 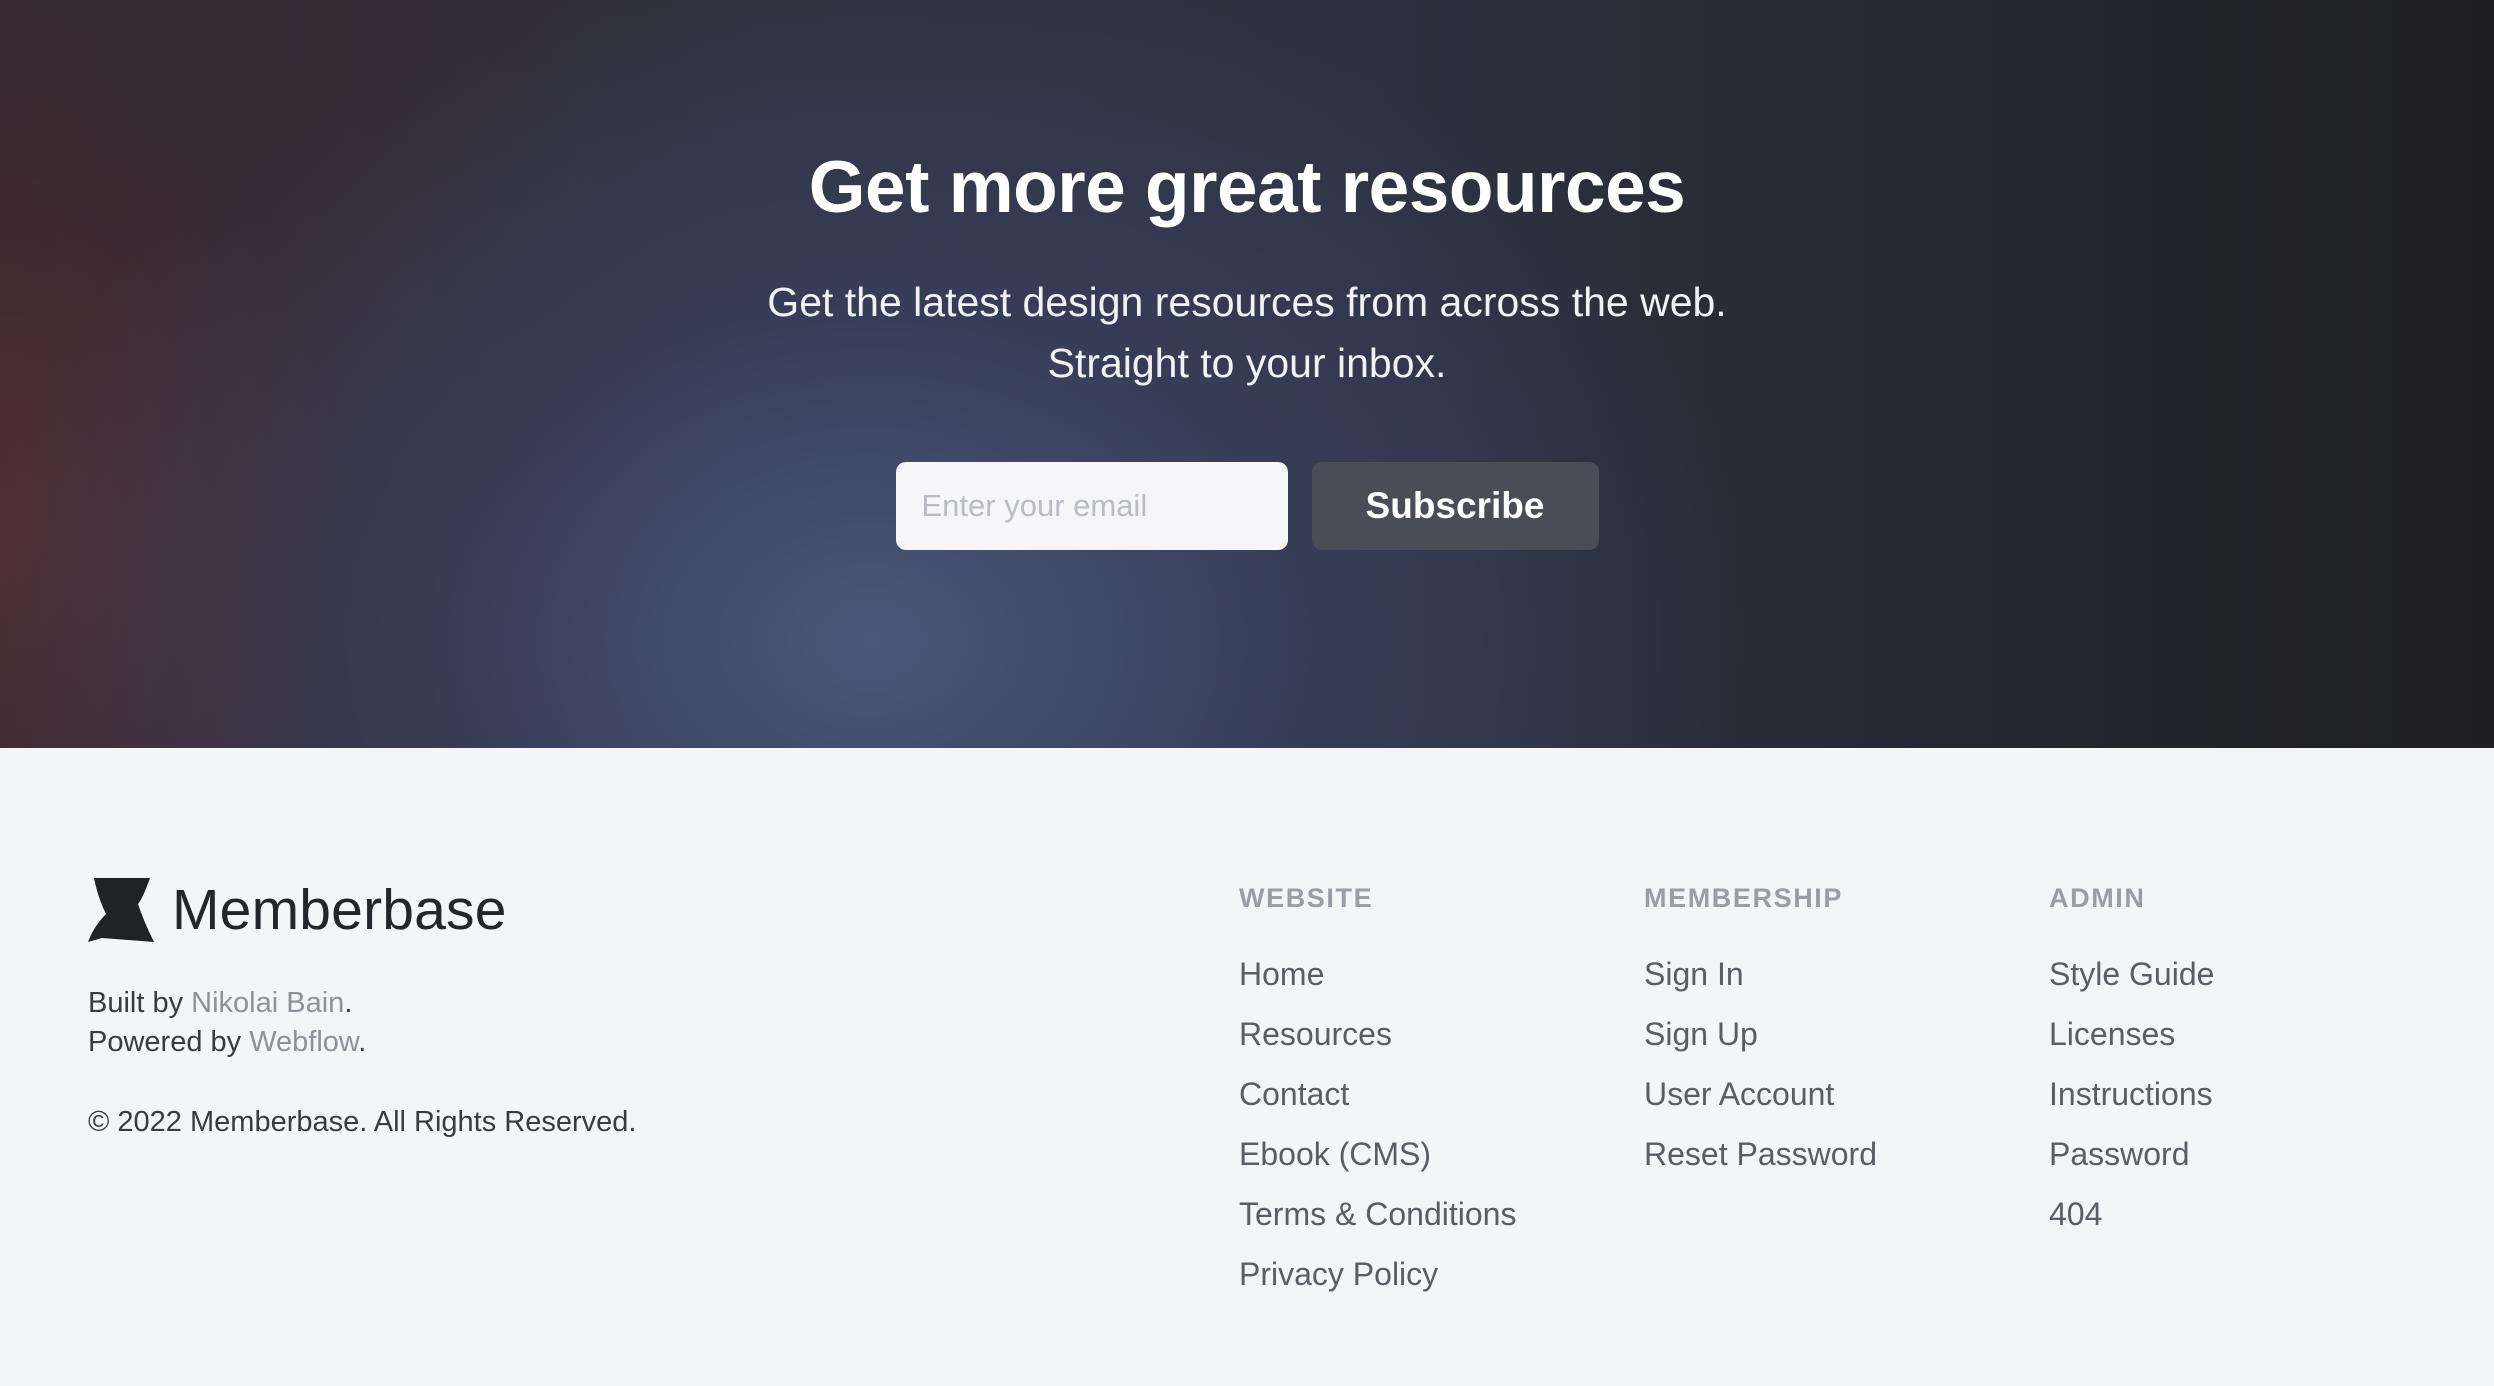 I want to click on brand-name: Memberbase, so click(x=339, y=910).